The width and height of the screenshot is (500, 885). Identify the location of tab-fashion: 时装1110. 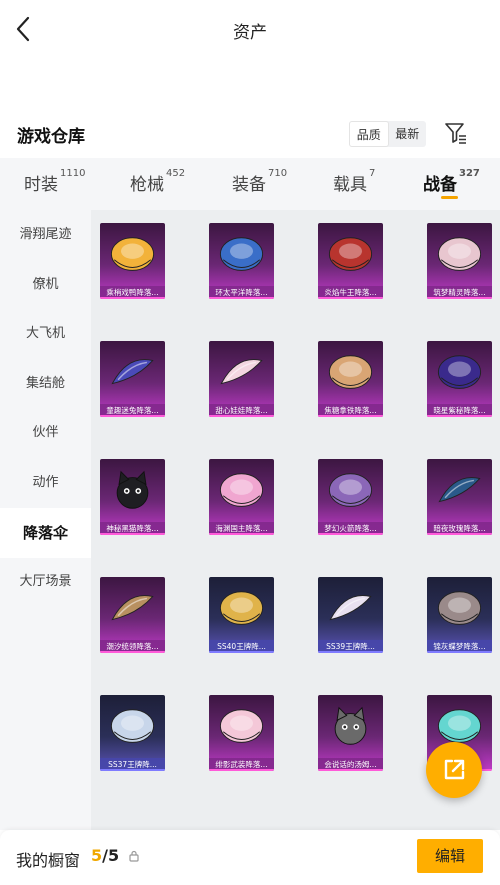
(55, 184).